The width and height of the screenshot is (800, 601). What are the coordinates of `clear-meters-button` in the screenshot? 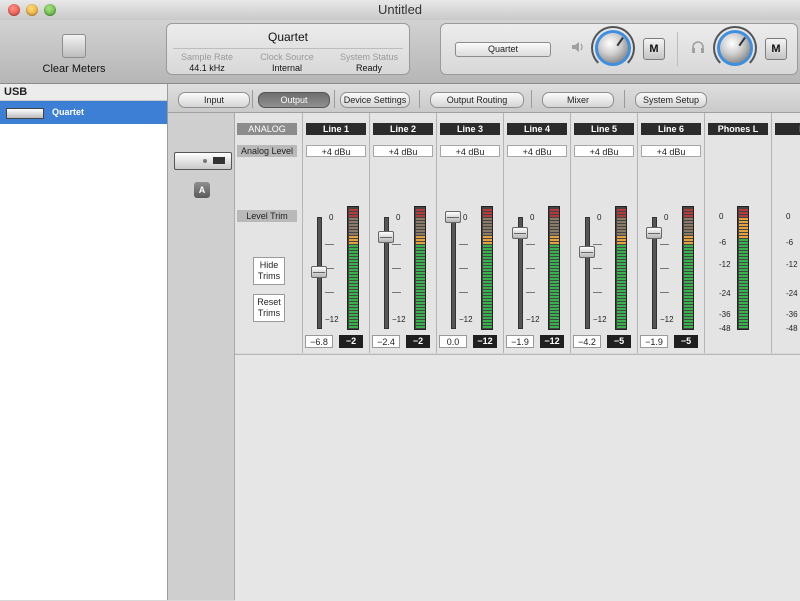 It's located at (74, 46).